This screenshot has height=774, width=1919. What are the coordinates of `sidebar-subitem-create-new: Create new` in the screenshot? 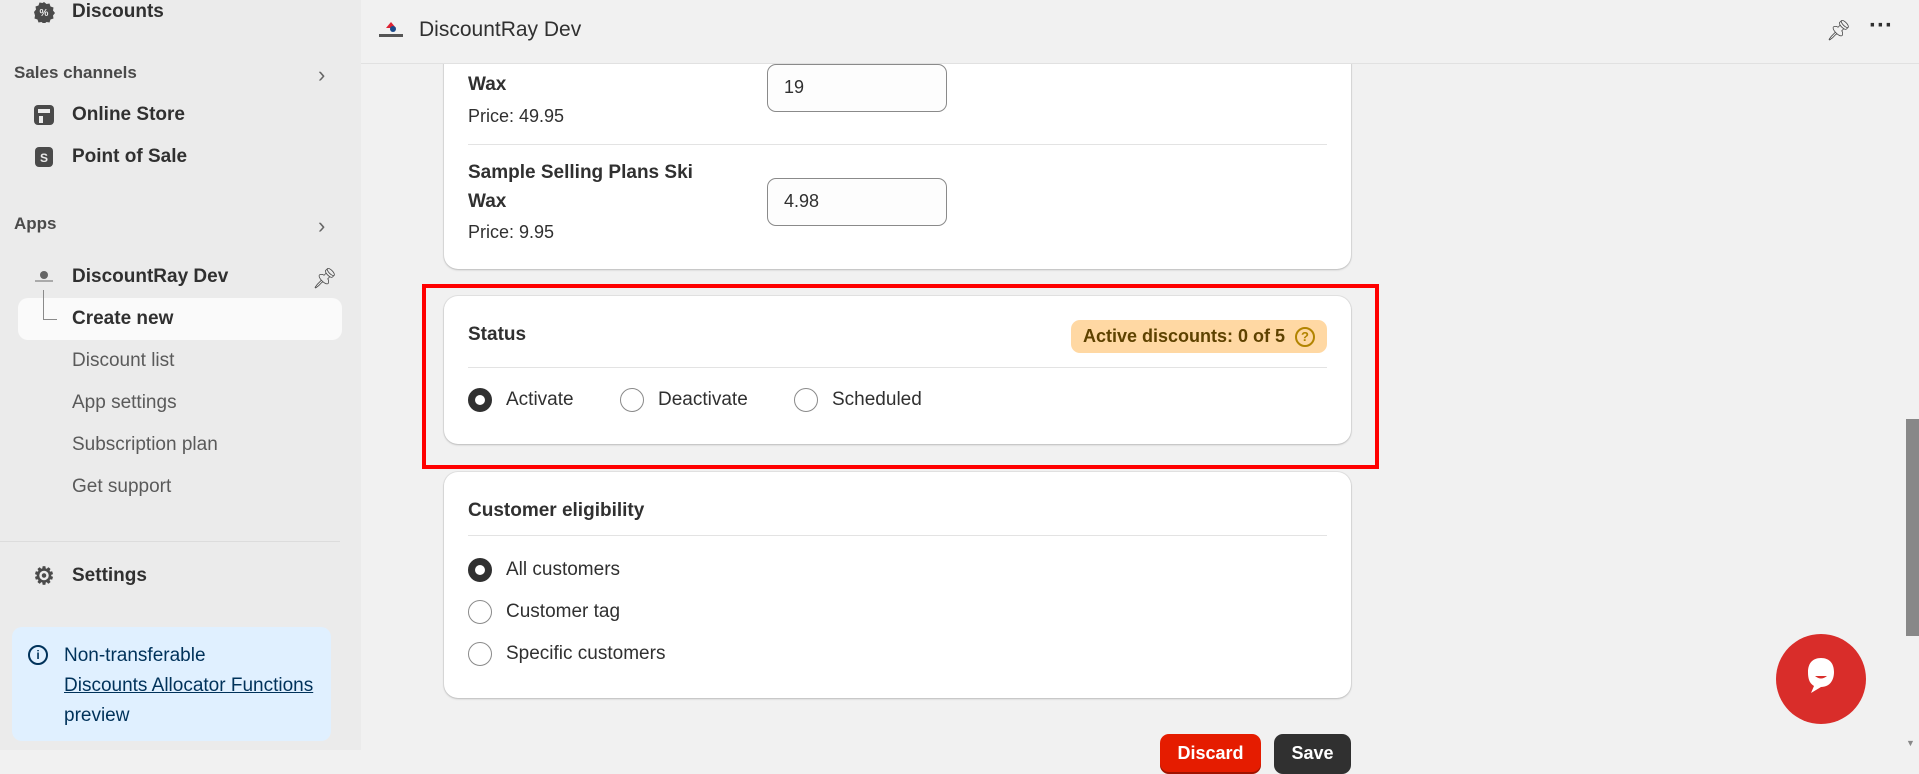 It's located at (122, 319).